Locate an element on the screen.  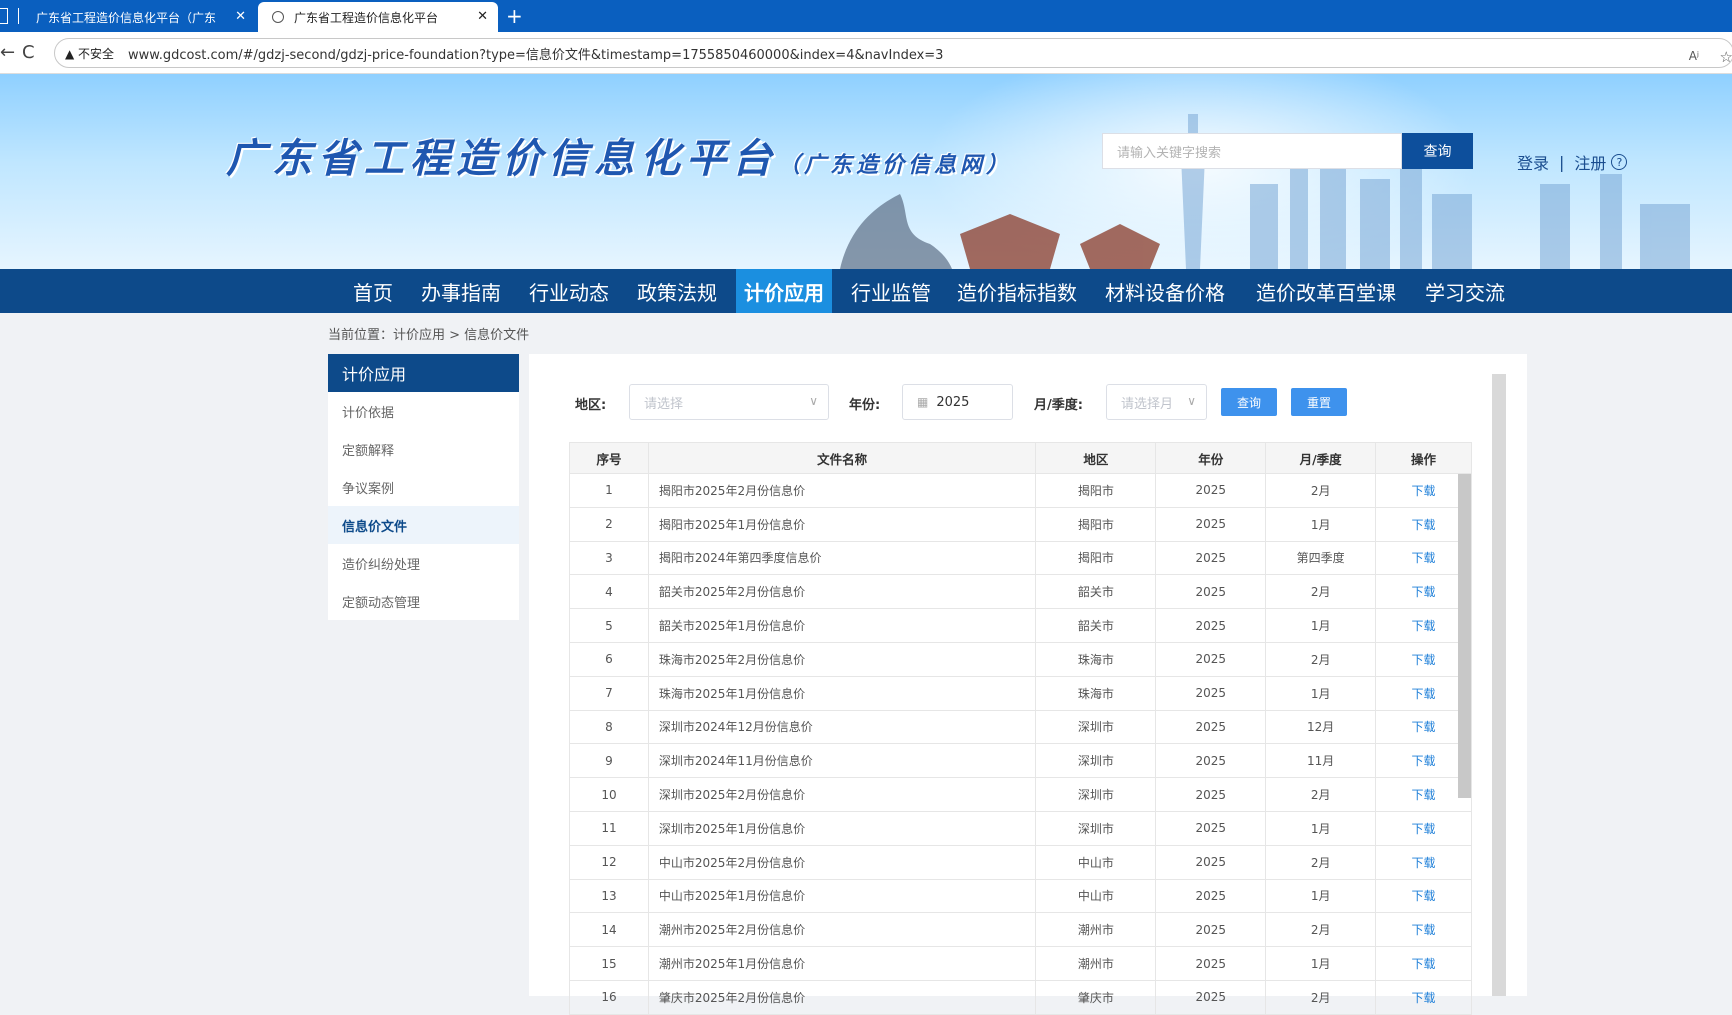
cell-index: 6 is located at coordinates (609, 659).